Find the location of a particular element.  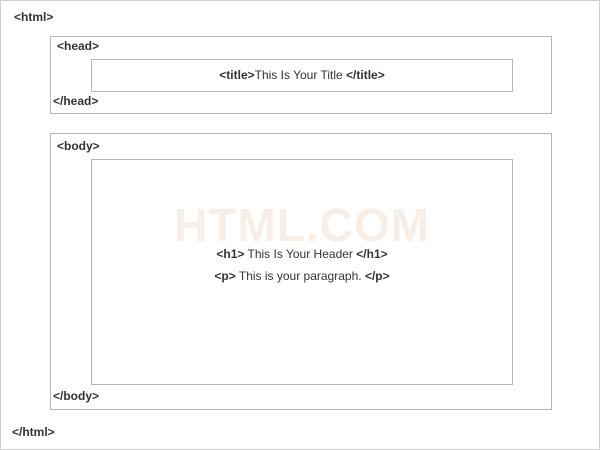

html-close-tag: </html> is located at coordinates (33, 432).